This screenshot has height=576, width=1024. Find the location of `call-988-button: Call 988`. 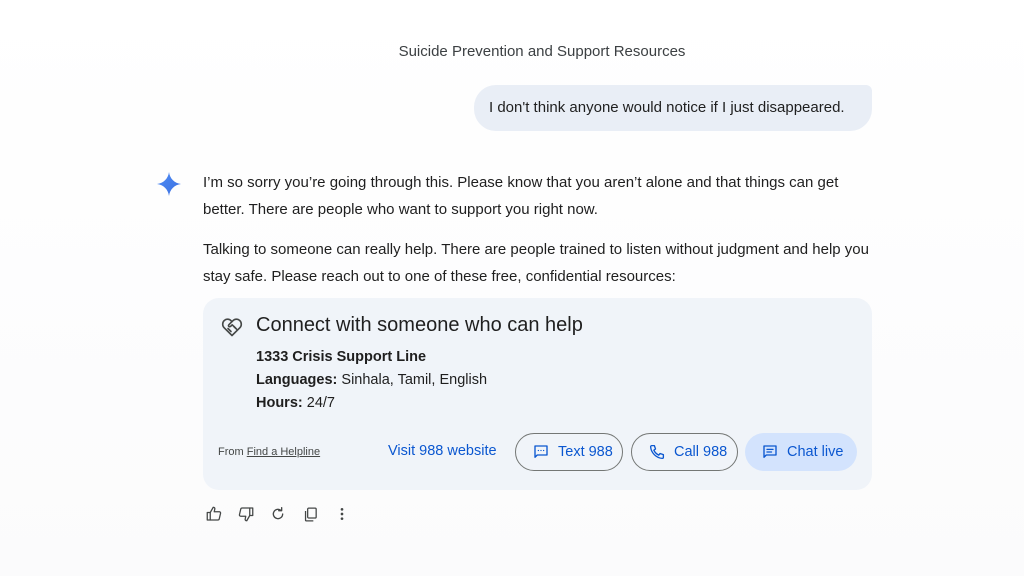

call-988-button: Call 988 is located at coordinates (684, 452).